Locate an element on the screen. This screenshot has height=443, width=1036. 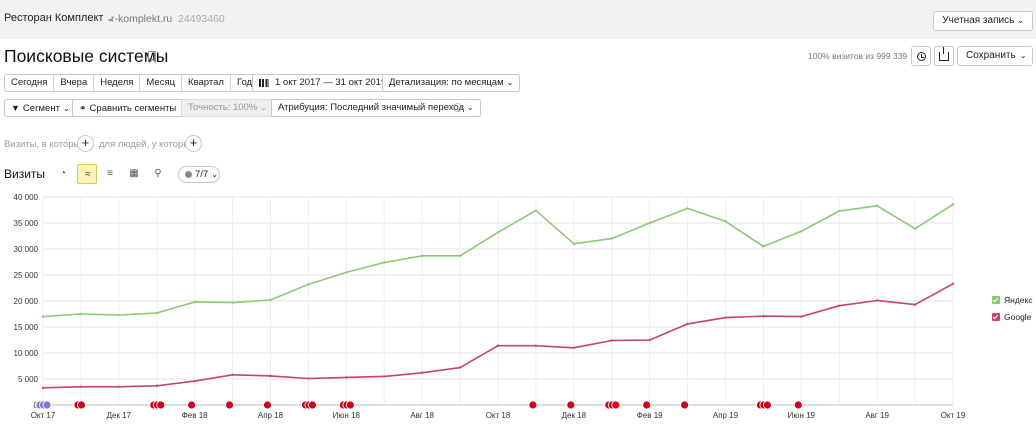
visits-filter-label: Визиты, в которых is located at coordinates (45, 144).